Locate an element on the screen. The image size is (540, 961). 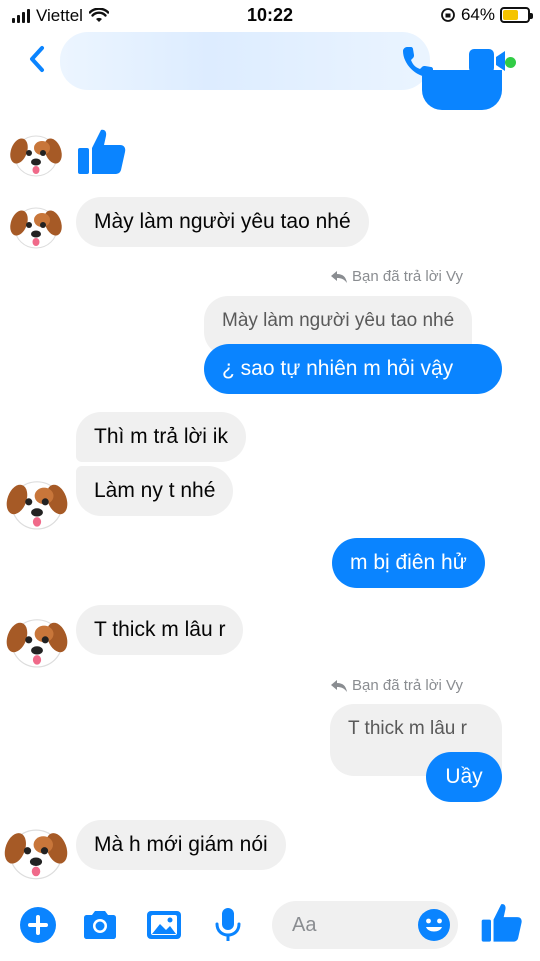
message-input-placeholder: Aa is located at coordinates (304, 925).